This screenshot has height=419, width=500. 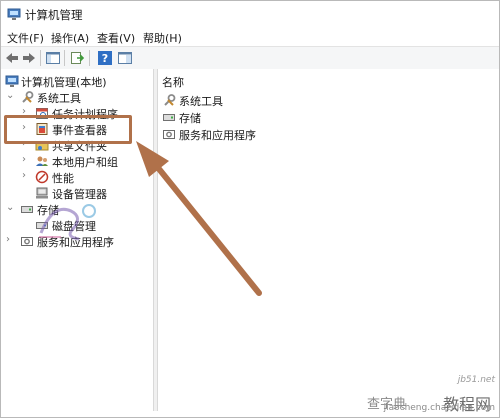 I want to click on watermark-logo, so click(x=66, y=220).